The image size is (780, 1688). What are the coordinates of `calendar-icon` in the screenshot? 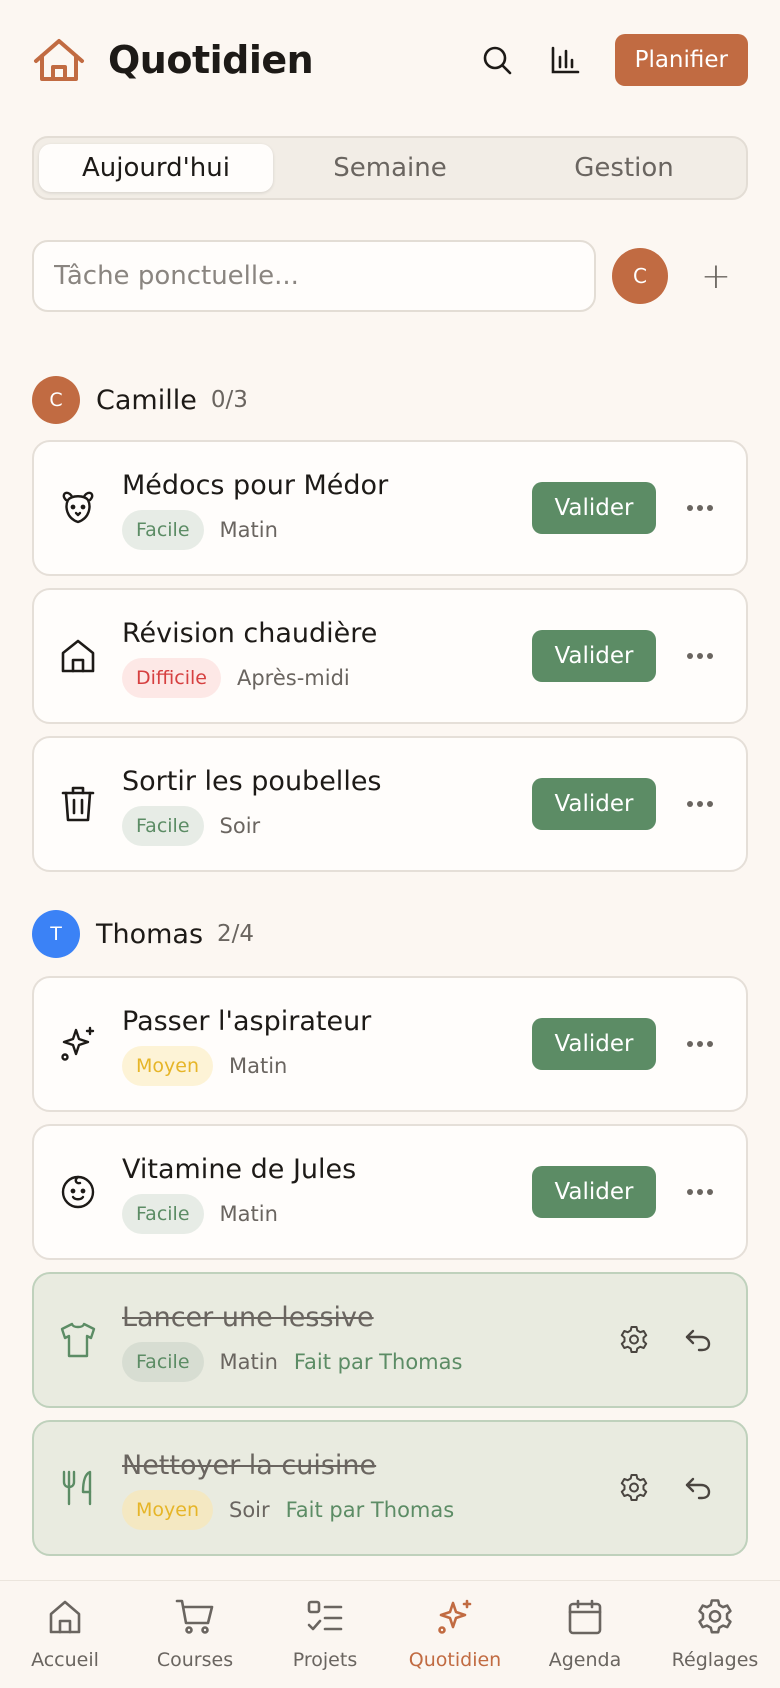 It's located at (585, 1617).